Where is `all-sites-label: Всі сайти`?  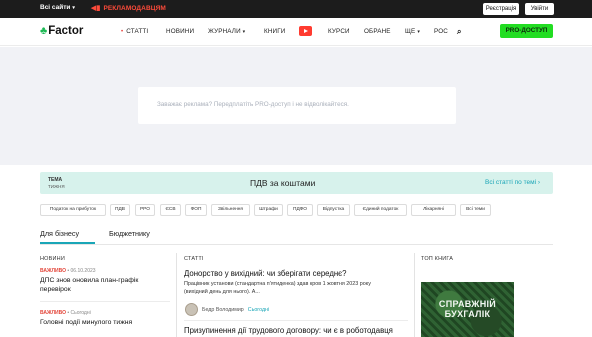
all-sites-label: Всі сайти is located at coordinates (55, 7).